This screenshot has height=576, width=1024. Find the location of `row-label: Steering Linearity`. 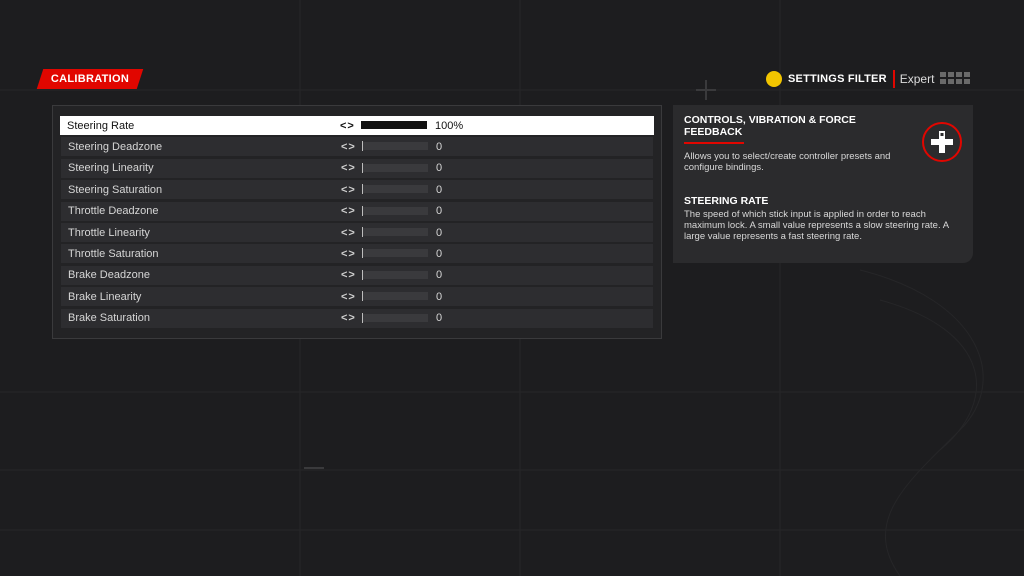

row-label: Steering Linearity is located at coordinates (111, 168).